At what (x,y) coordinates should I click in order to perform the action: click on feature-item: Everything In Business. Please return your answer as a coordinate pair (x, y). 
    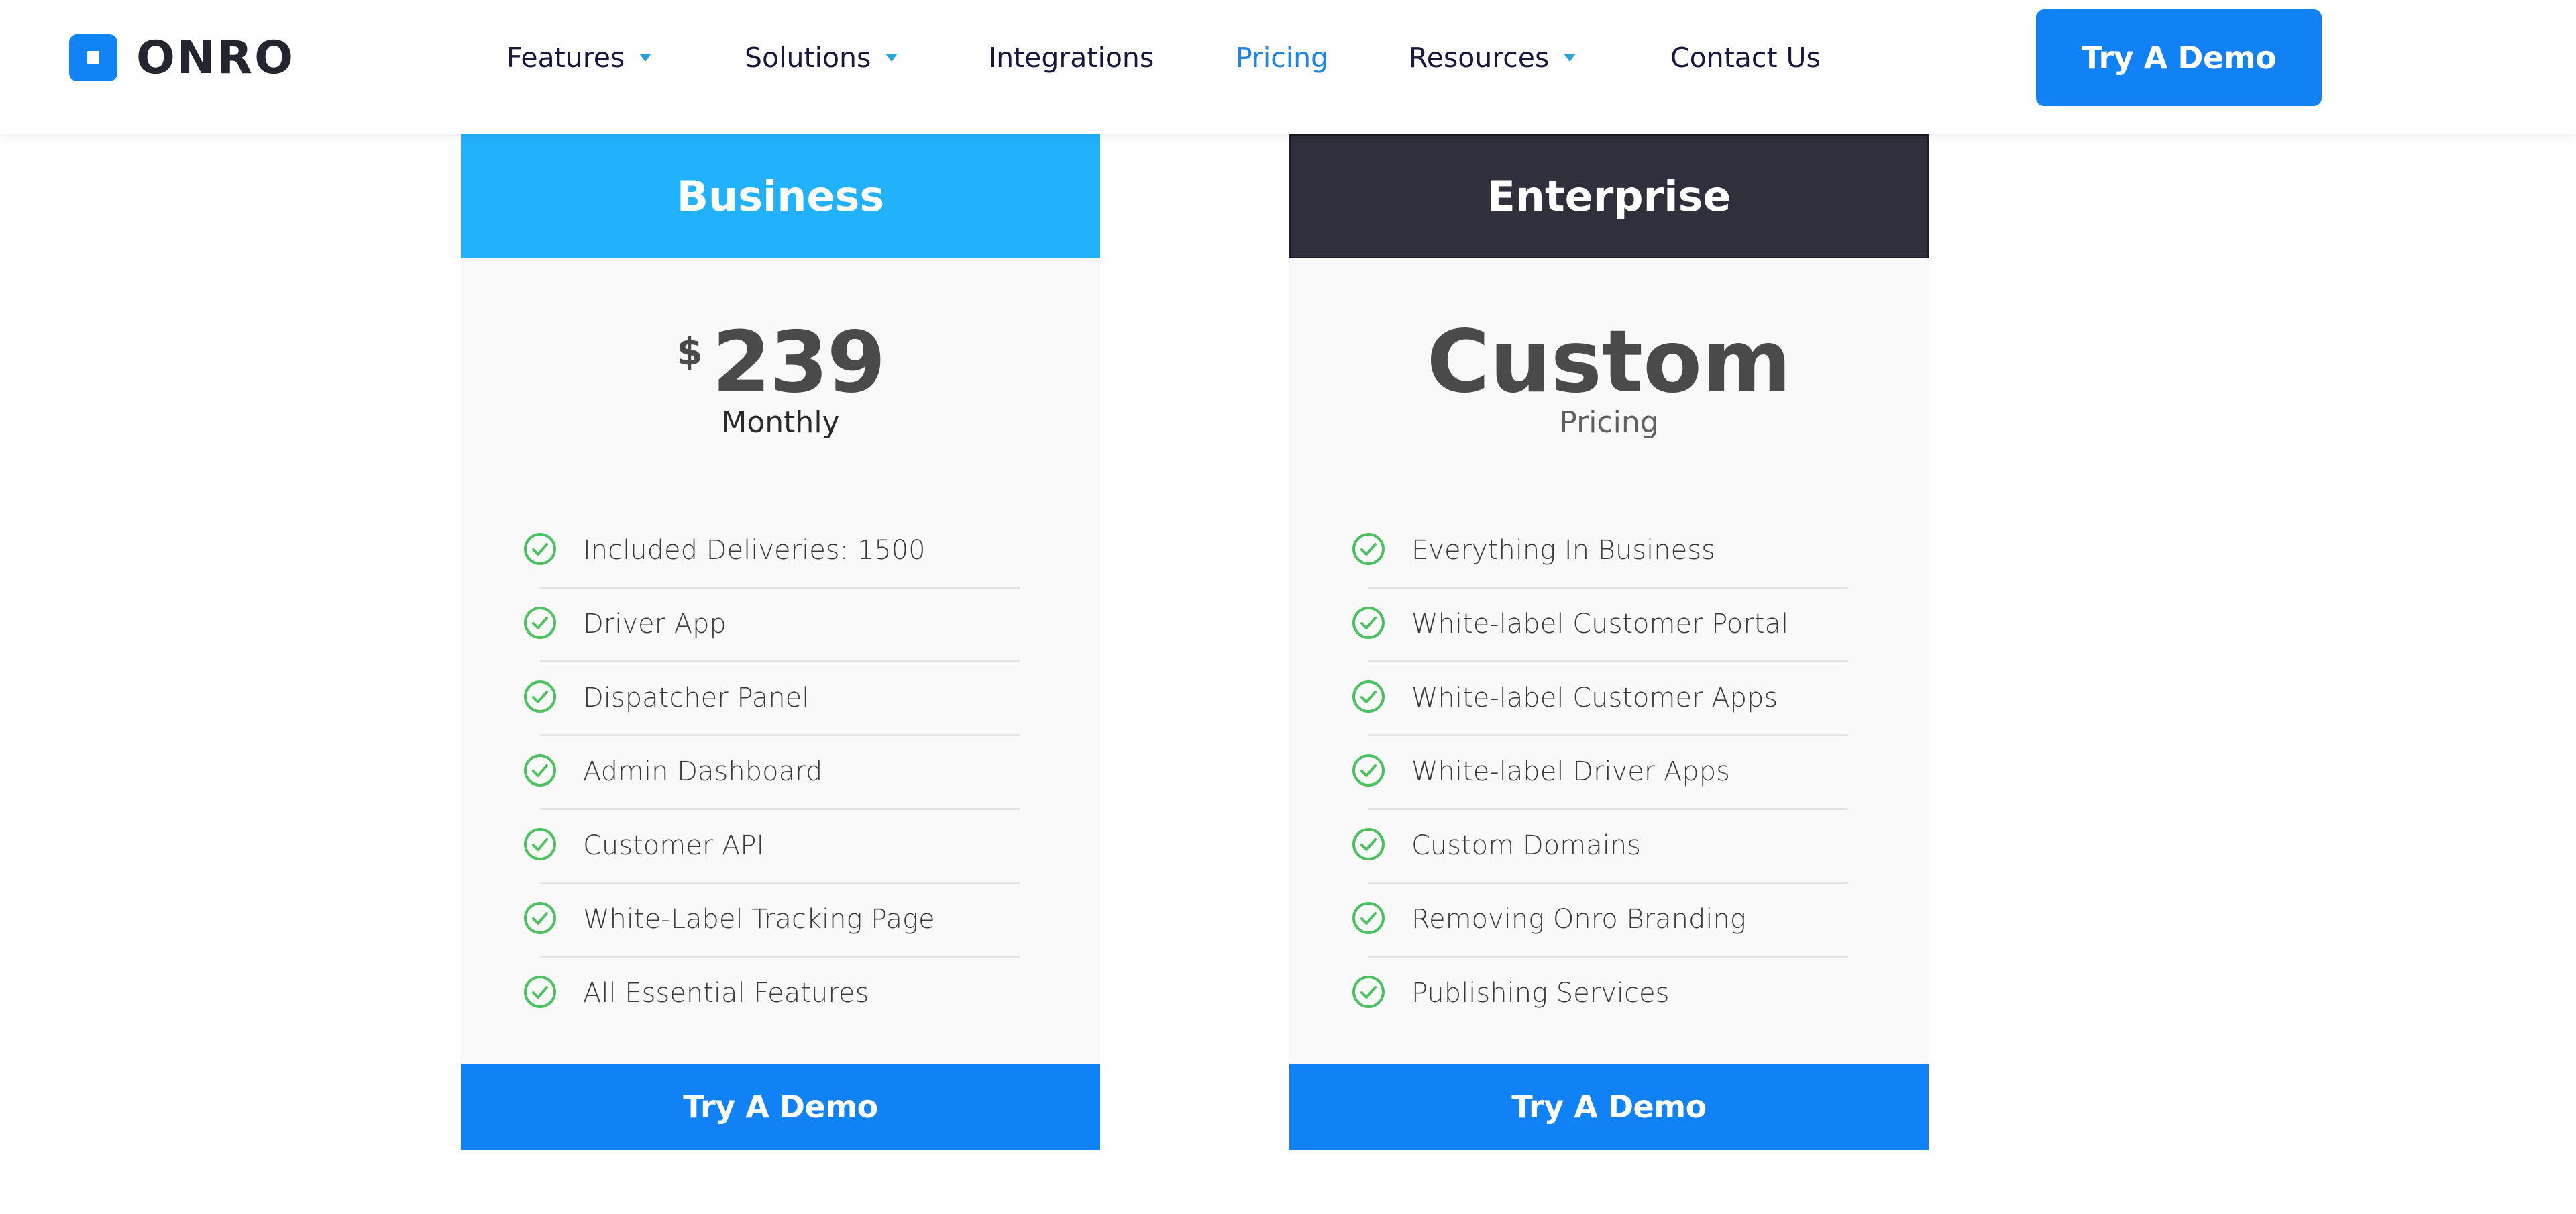
    Looking at the image, I should click on (1609, 551).